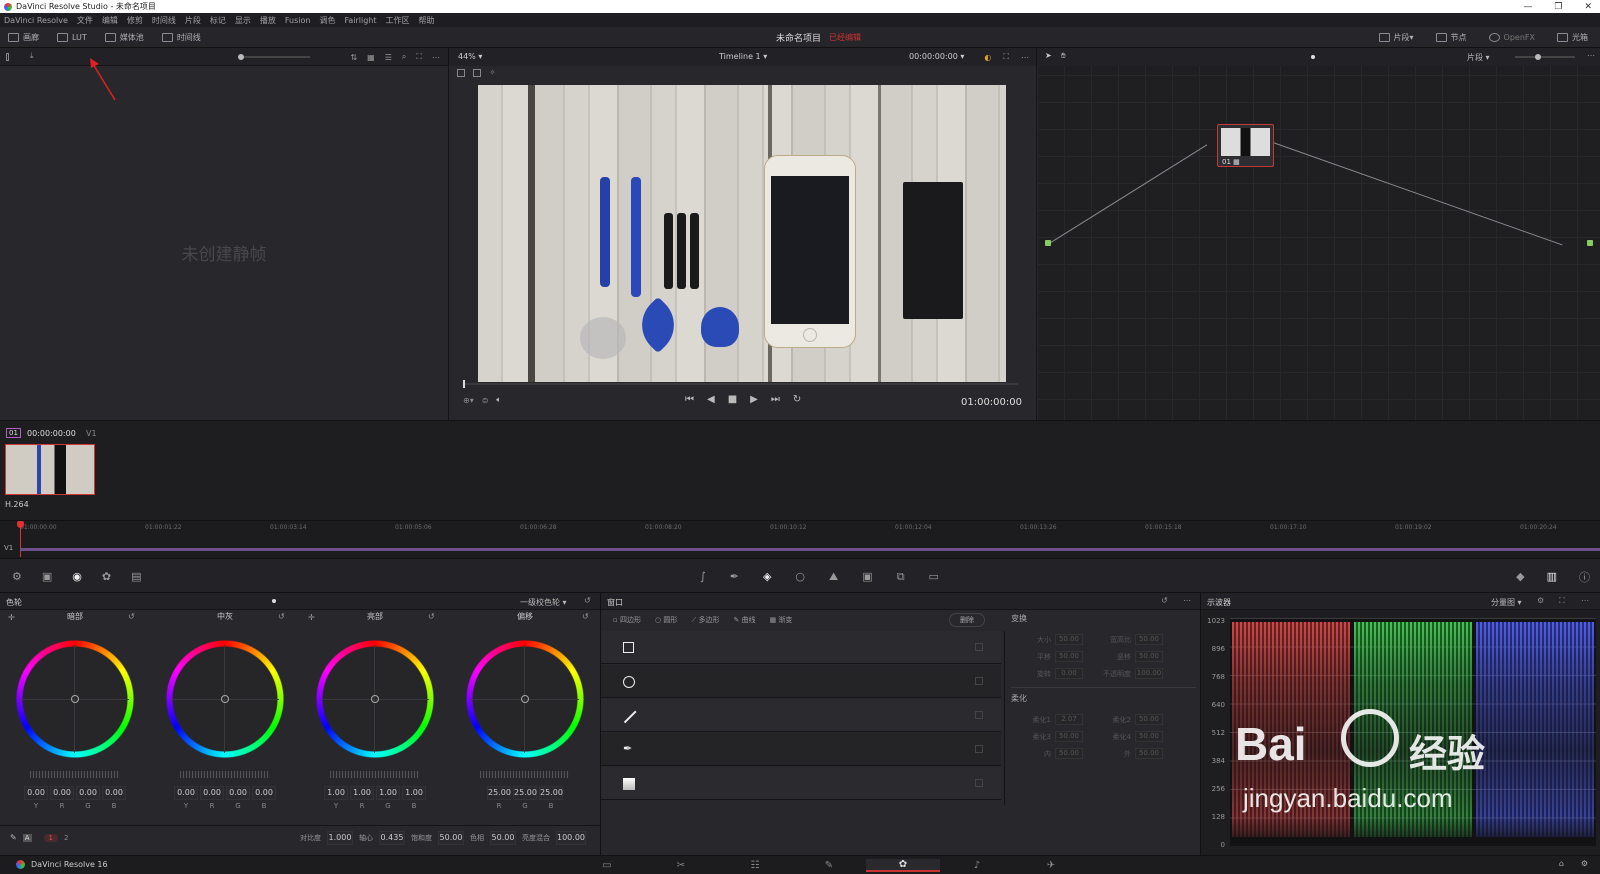 The image size is (1600, 874). What do you see at coordinates (1558, 7) in the screenshot?
I see `maximize-button: ❐` at bounding box center [1558, 7].